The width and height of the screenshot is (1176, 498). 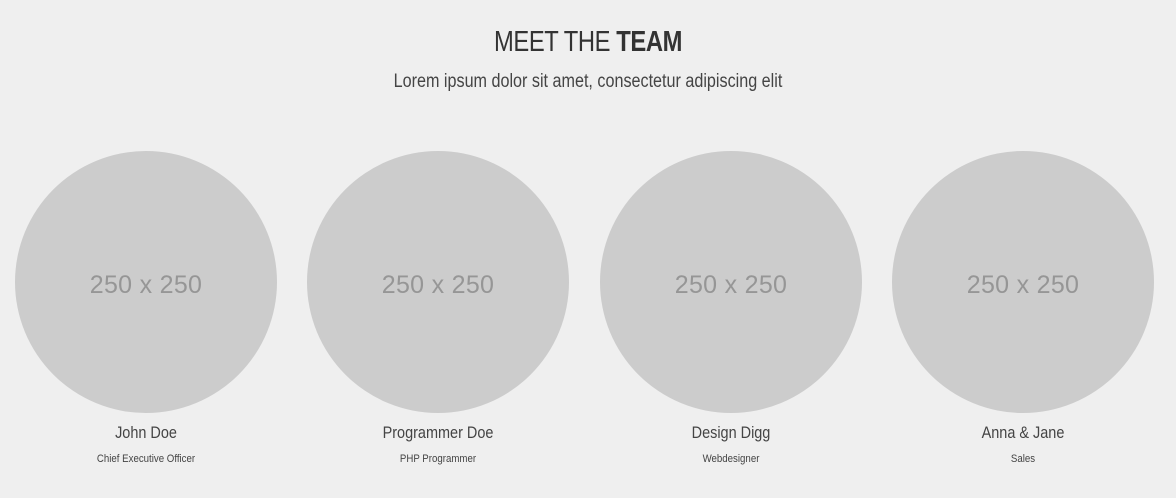 I want to click on member-role: Sales, so click(x=1023, y=459).